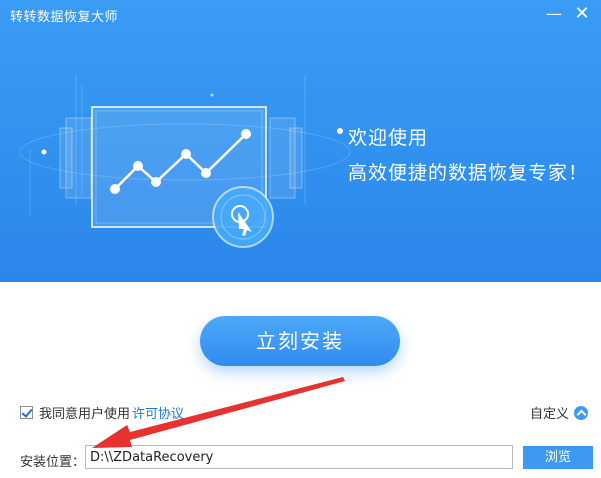 The image size is (601, 478). Describe the element at coordinates (300, 341) in the screenshot. I see `install-now-button: 立刻安装` at that location.